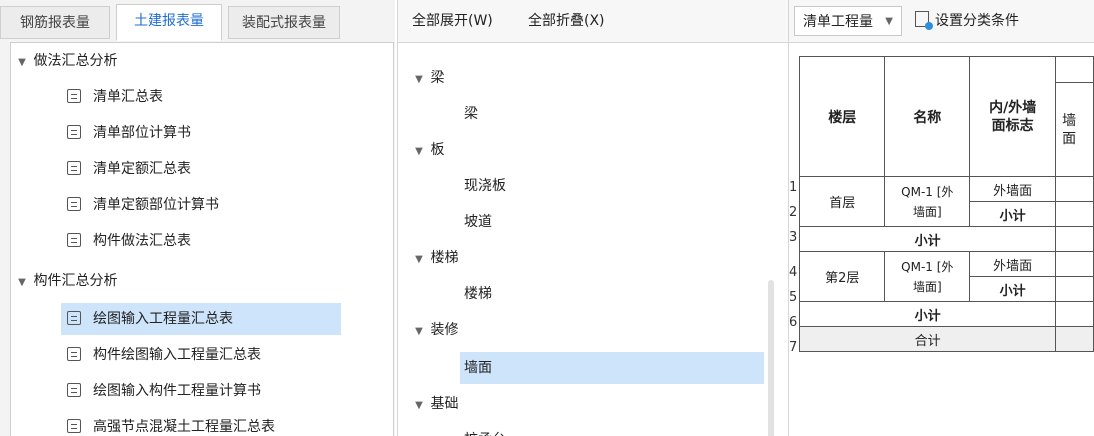  What do you see at coordinates (927, 339) in the screenshot?
I see `cell-grand-total: 合计` at bounding box center [927, 339].